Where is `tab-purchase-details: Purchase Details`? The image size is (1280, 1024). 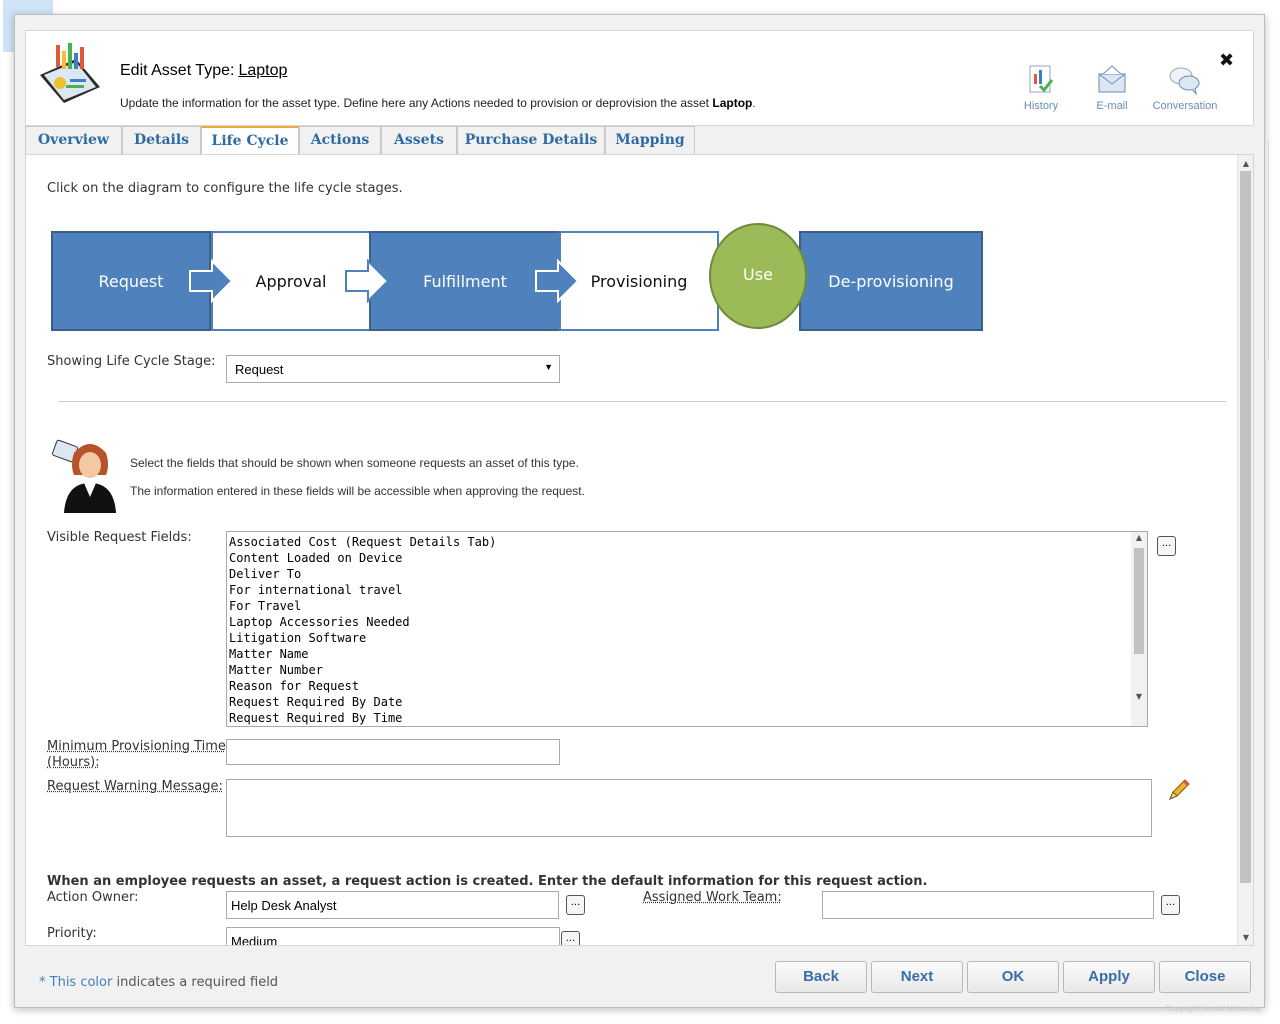
tab-purchase-details: Purchase Details is located at coordinates (531, 140).